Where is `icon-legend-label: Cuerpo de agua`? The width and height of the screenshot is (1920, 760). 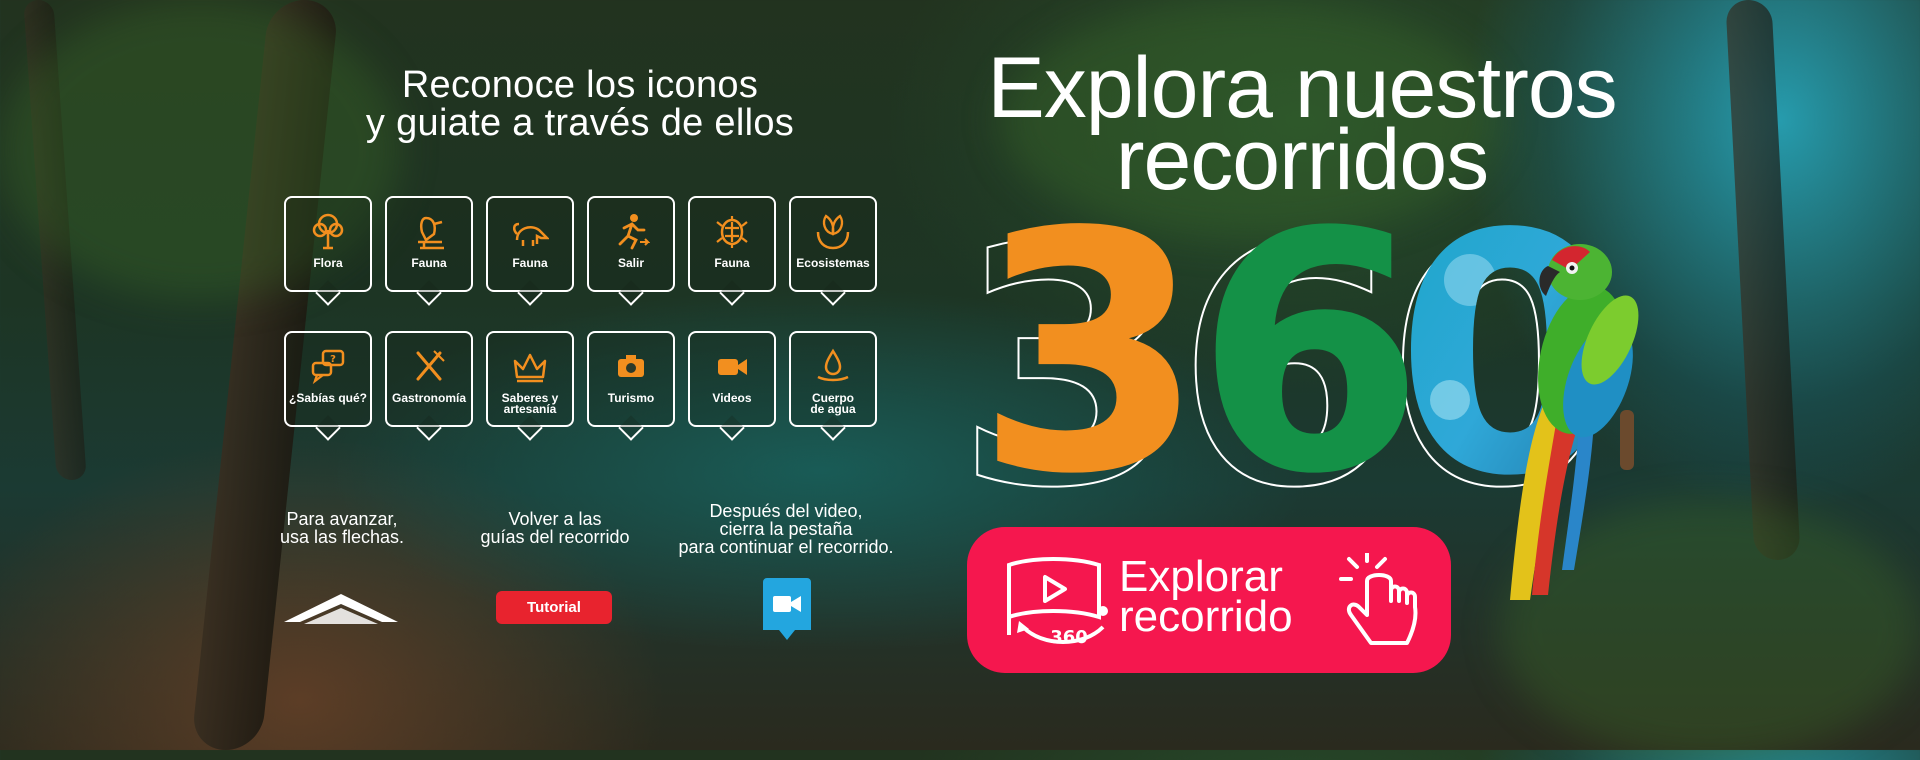
icon-legend-label: Cuerpo de agua is located at coordinates (833, 403).